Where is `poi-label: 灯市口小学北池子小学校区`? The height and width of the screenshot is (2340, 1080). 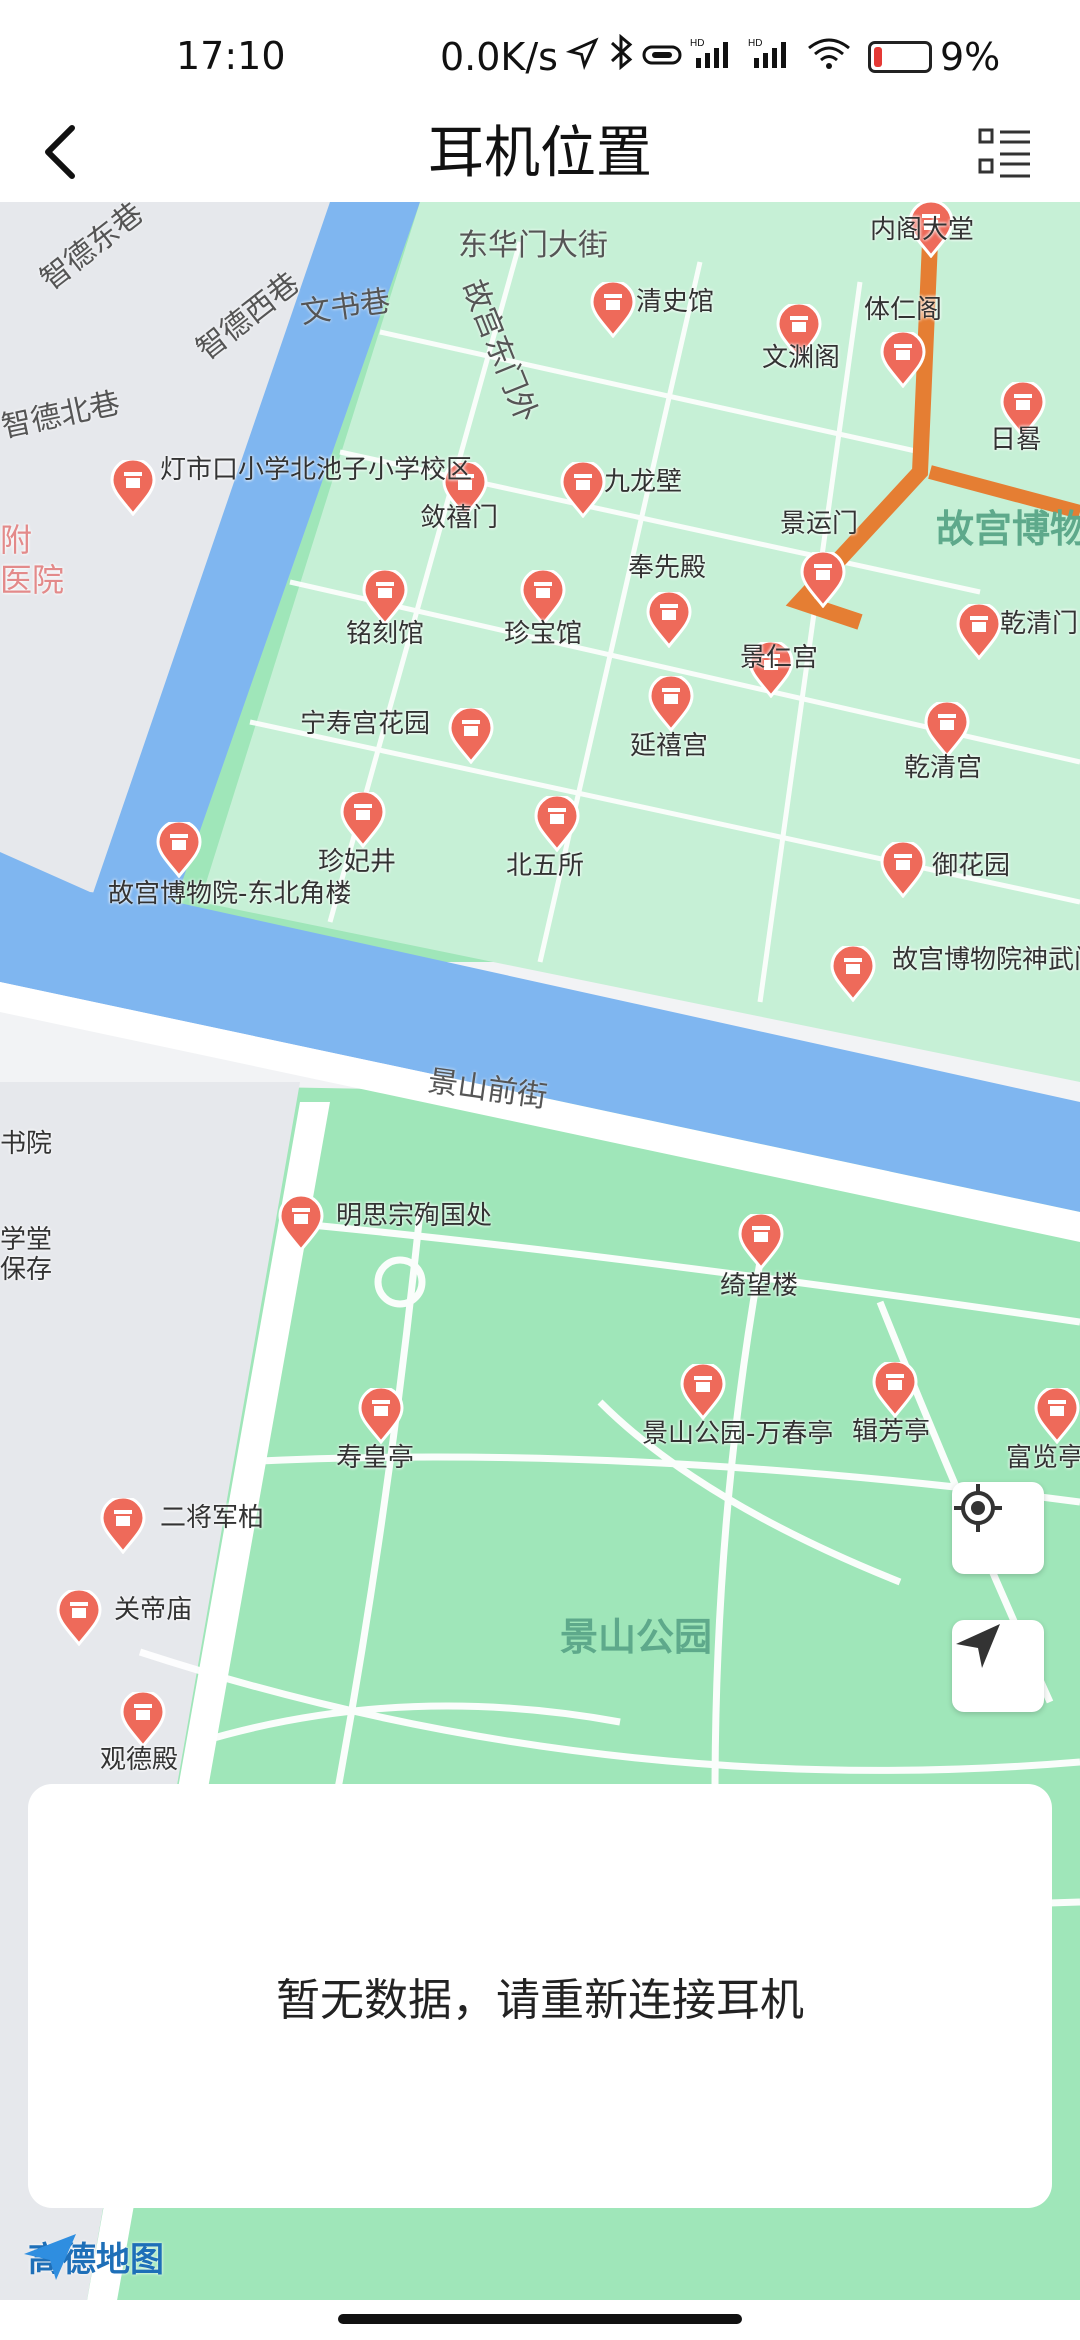
poi-label: 灯市口小学北池子小学校区 is located at coordinates (316, 470).